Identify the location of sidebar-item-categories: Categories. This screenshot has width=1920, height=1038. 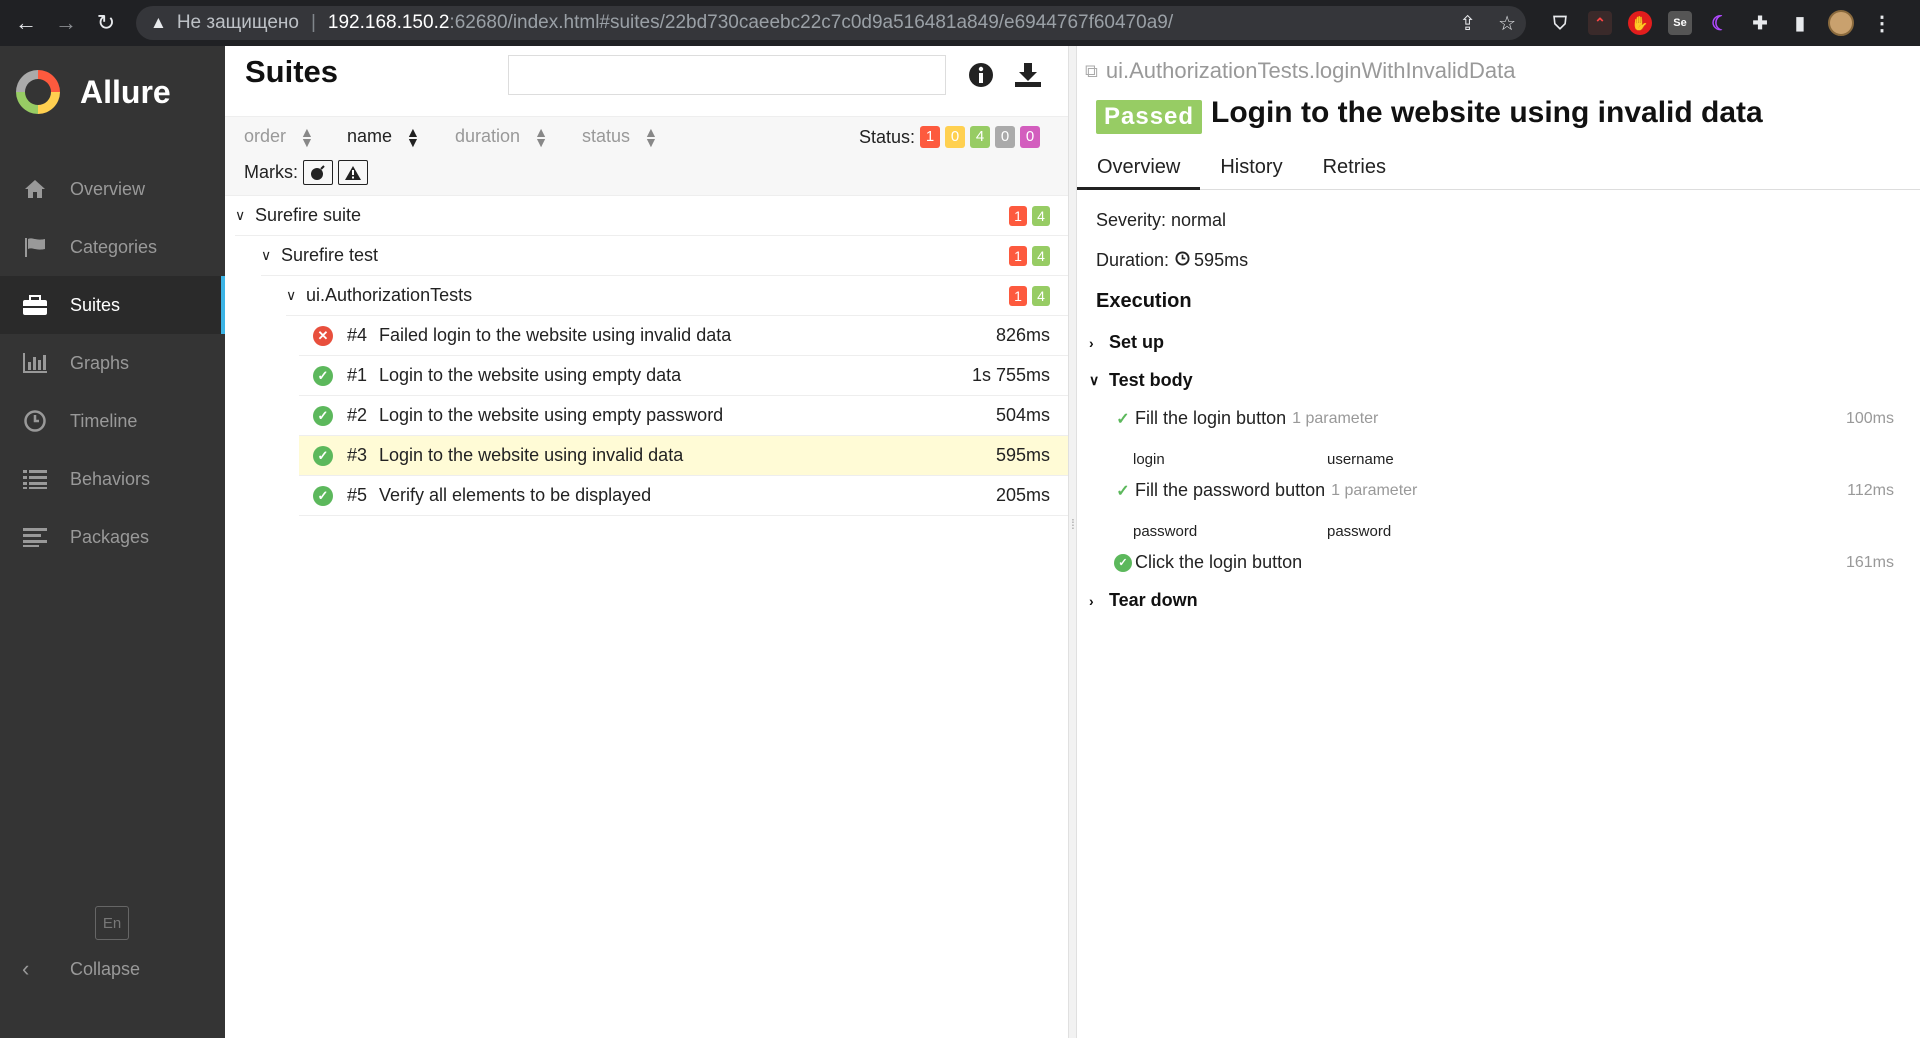
(112, 247).